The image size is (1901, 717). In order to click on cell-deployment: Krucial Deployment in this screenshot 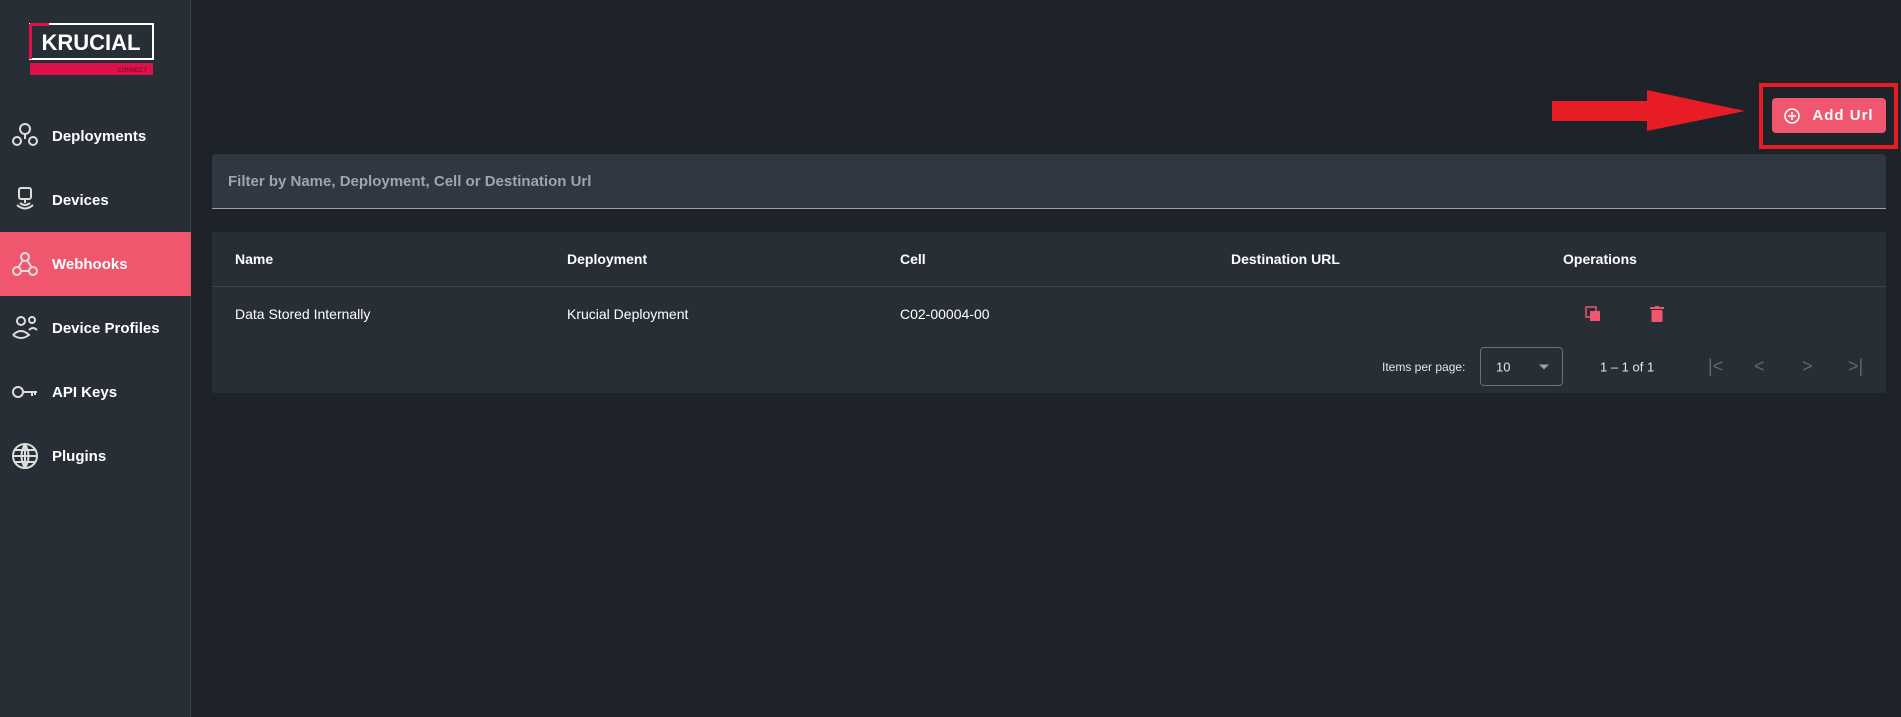, I will do `click(628, 313)`.